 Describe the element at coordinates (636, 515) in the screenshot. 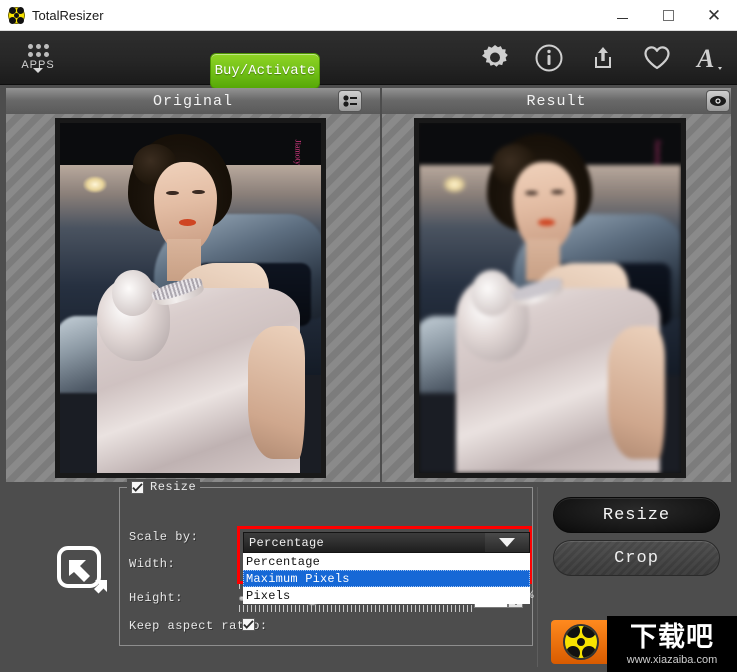

I see `resize-button: Resize` at that location.